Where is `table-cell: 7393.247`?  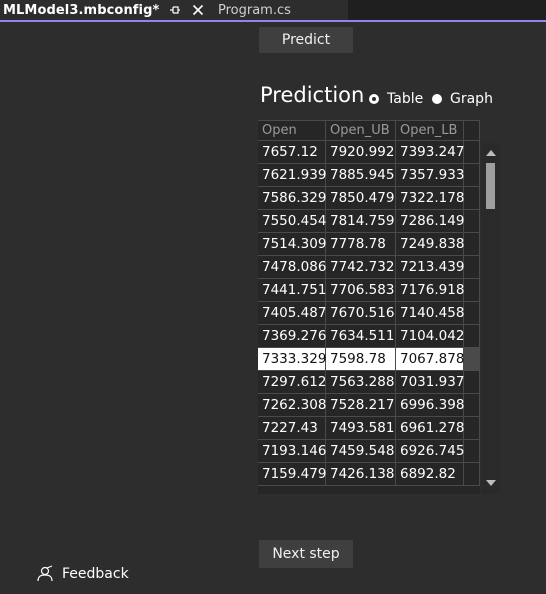 table-cell: 7393.247 is located at coordinates (430, 152).